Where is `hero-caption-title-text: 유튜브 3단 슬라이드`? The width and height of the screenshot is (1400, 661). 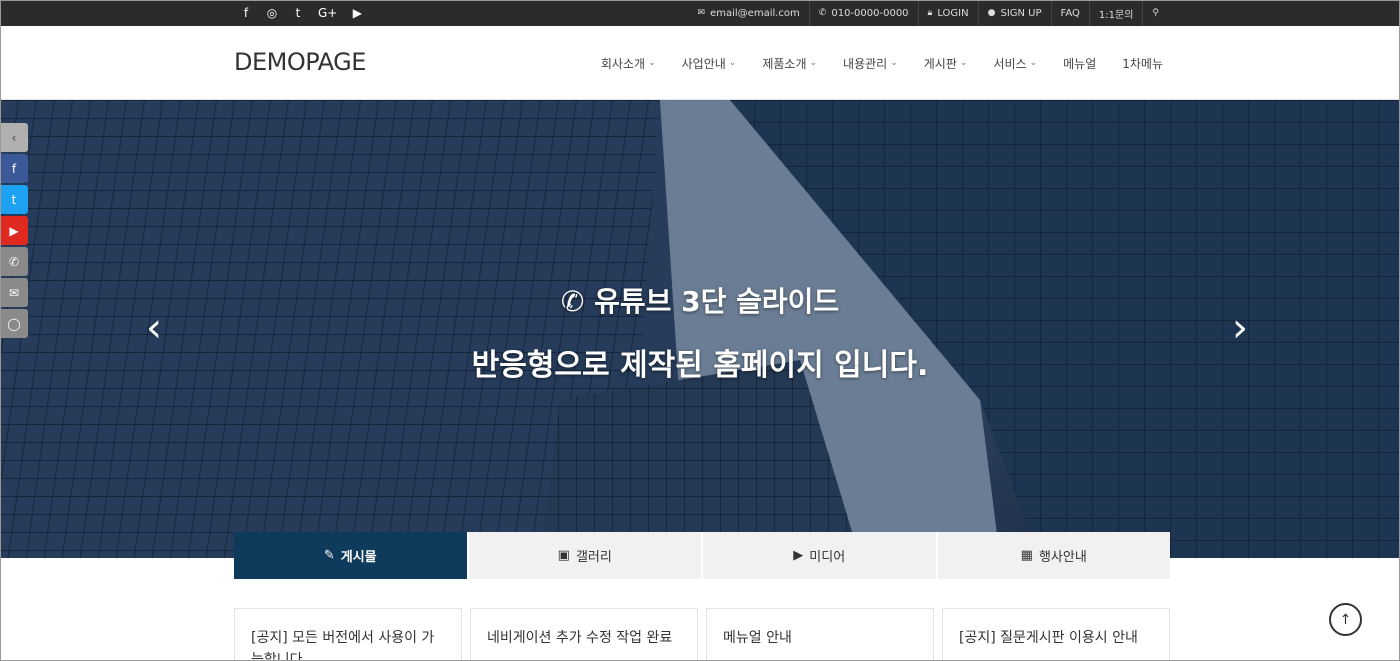
hero-caption-title-text: 유튜브 3단 슬라이드 is located at coordinates (717, 301).